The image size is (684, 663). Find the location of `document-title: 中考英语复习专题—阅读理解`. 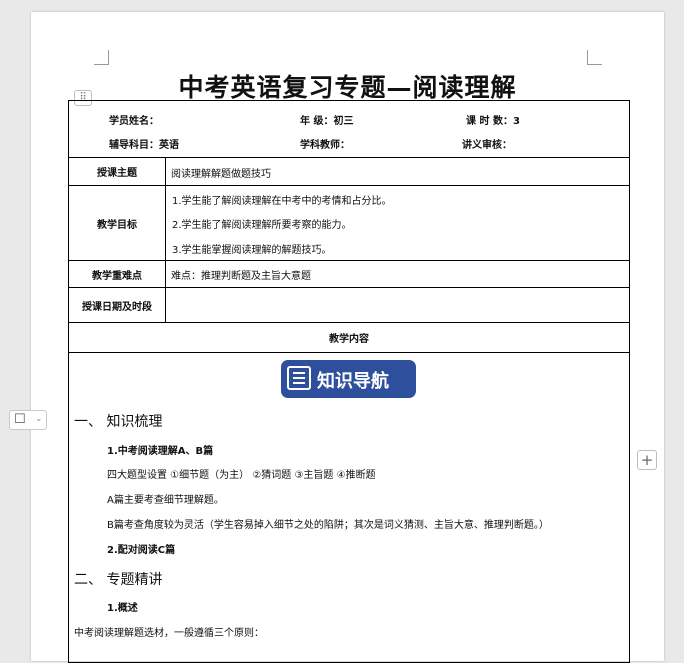

document-title: 中考英语复习专题—阅读理解 is located at coordinates (347, 86).